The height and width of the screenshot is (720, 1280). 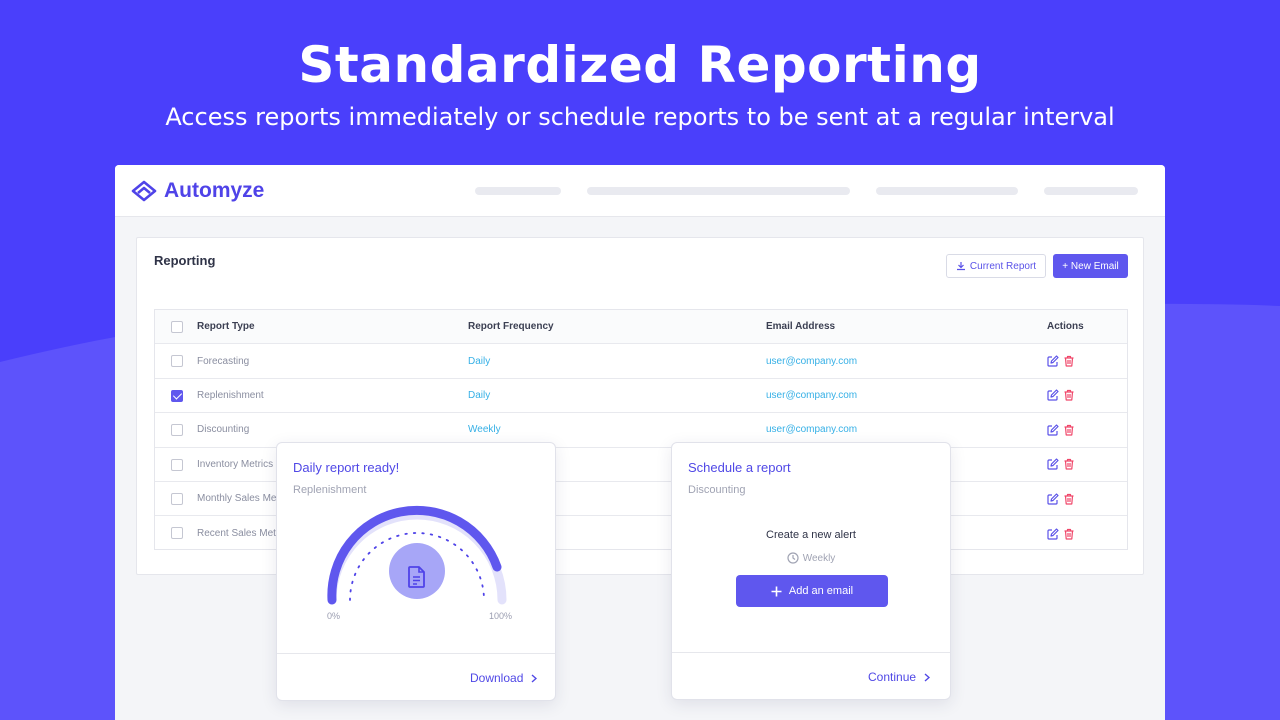 I want to click on schedule-card-title: Schedule a report, so click(x=739, y=467).